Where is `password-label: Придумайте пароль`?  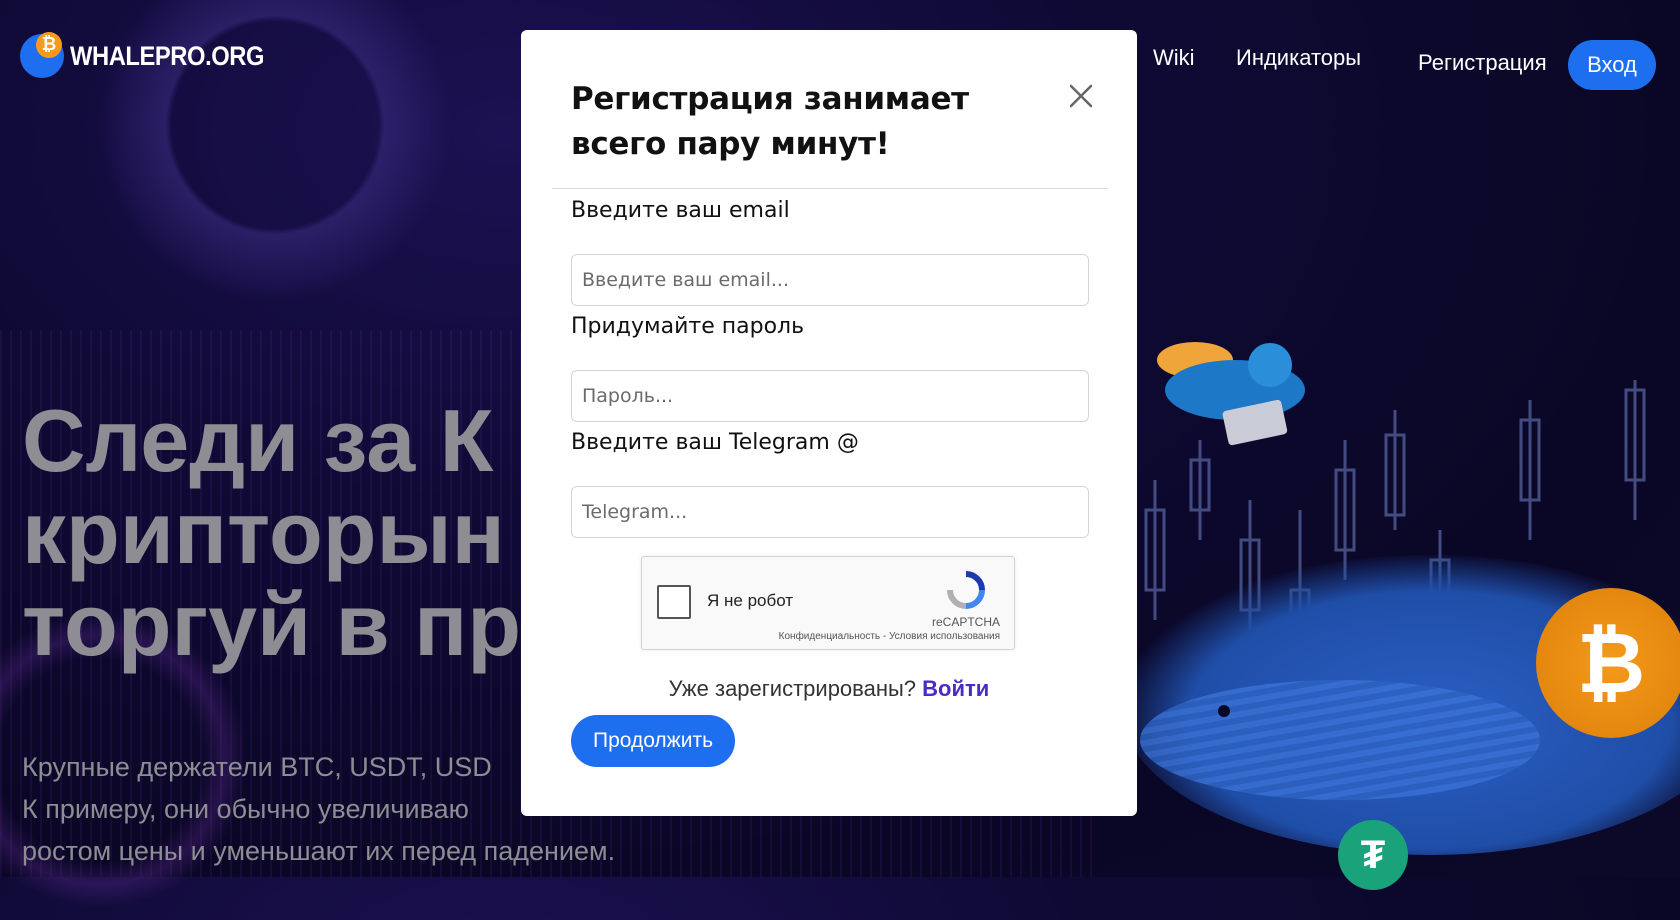 password-label: Придумайте пароль is located at coordinates (688, 326).